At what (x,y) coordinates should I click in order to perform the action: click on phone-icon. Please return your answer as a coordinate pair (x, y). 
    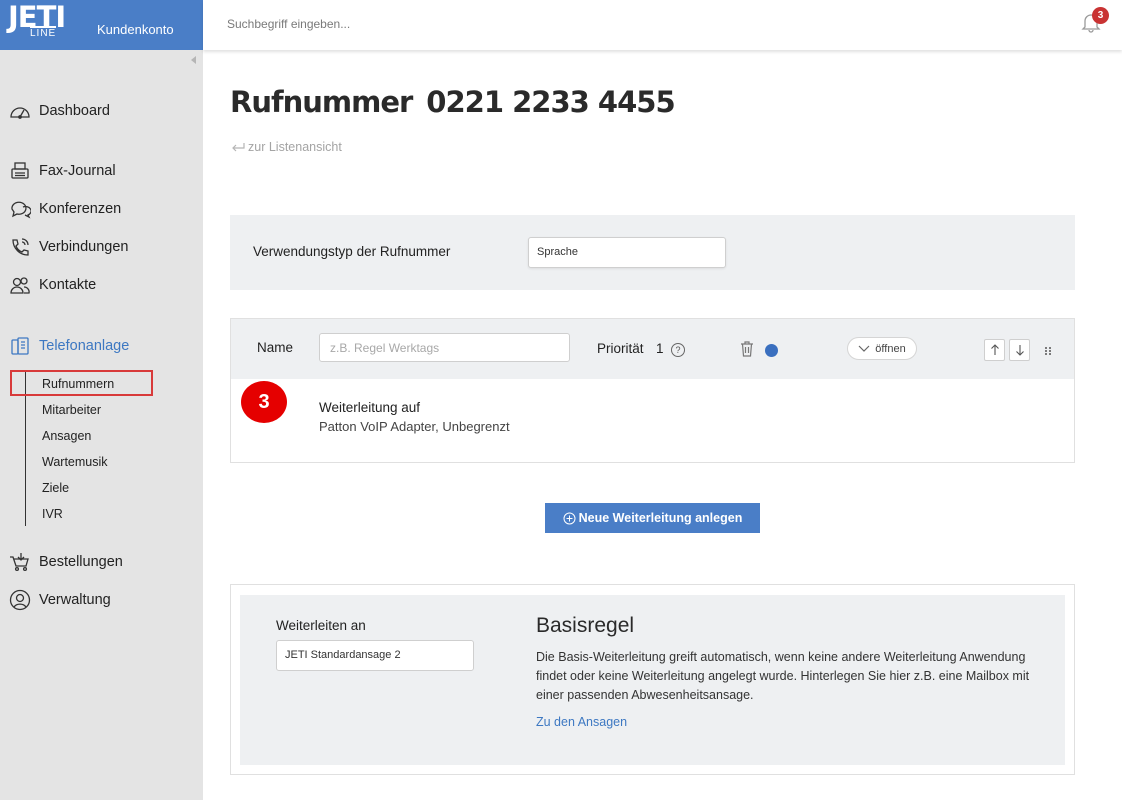
    Looking at the image, I should click on (20, 247).